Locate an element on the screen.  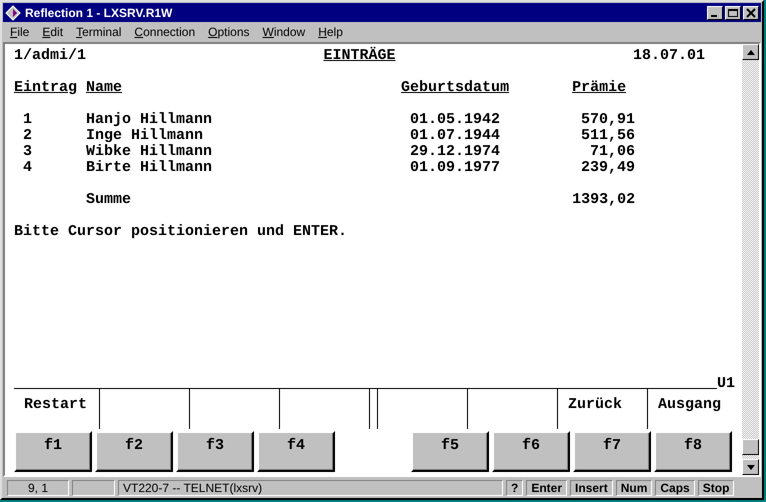
column-header: Eintrag is located at coordinates (46, 88).